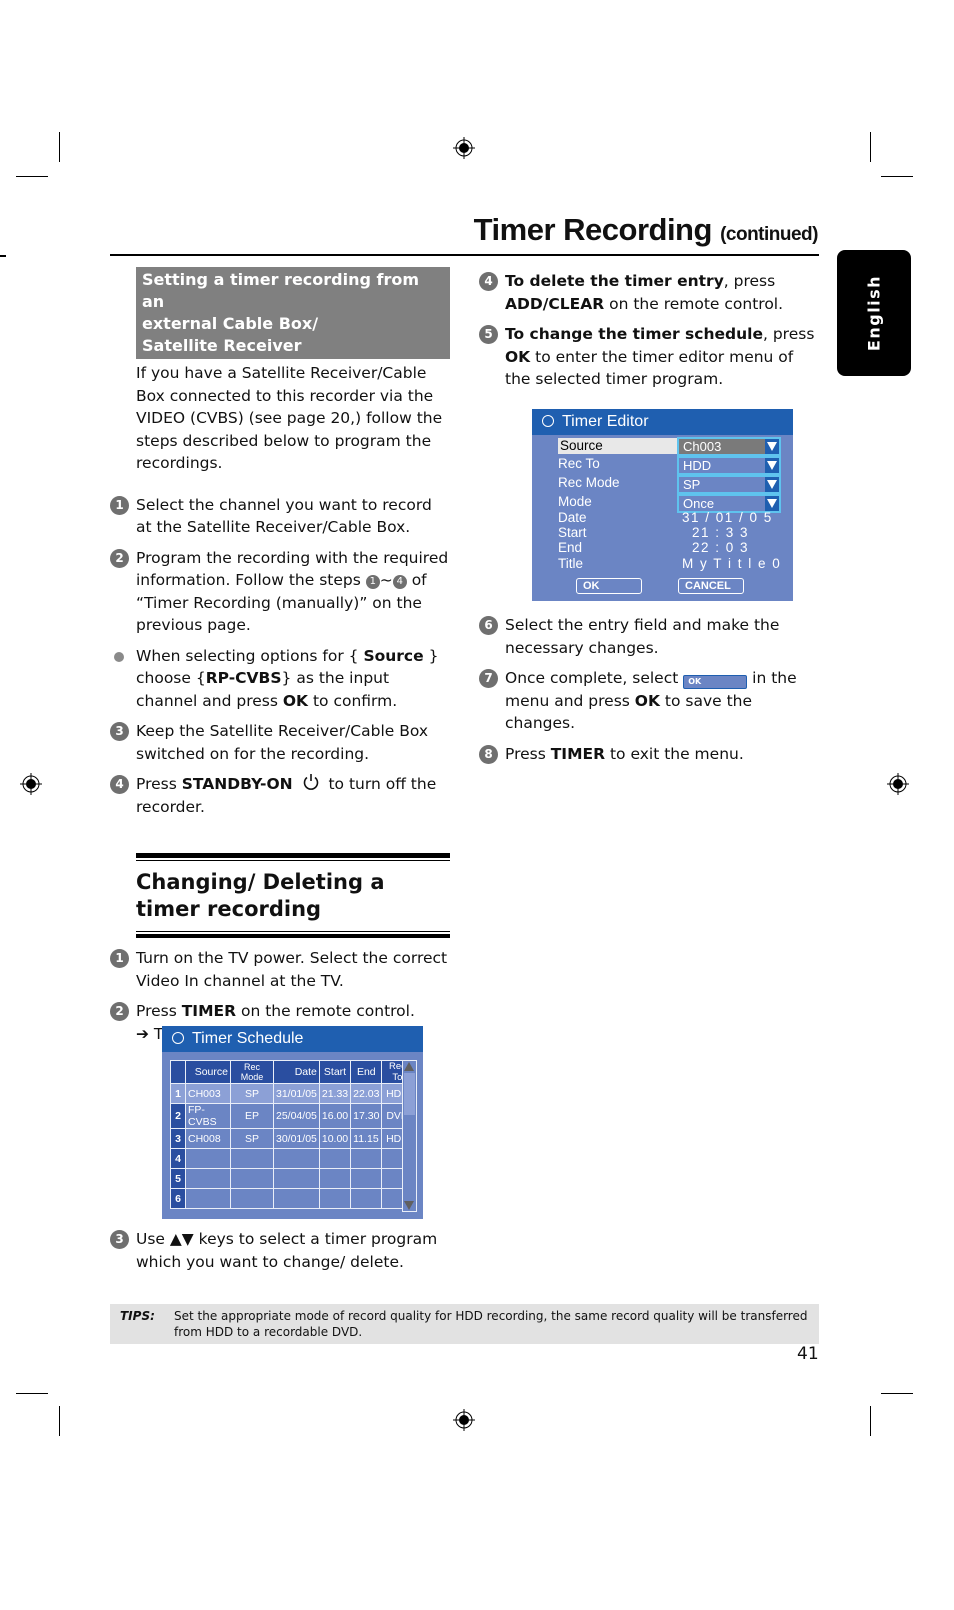 The image size is (954, 1610). I want to click on step-number-icon: 4, so click(488, 281).